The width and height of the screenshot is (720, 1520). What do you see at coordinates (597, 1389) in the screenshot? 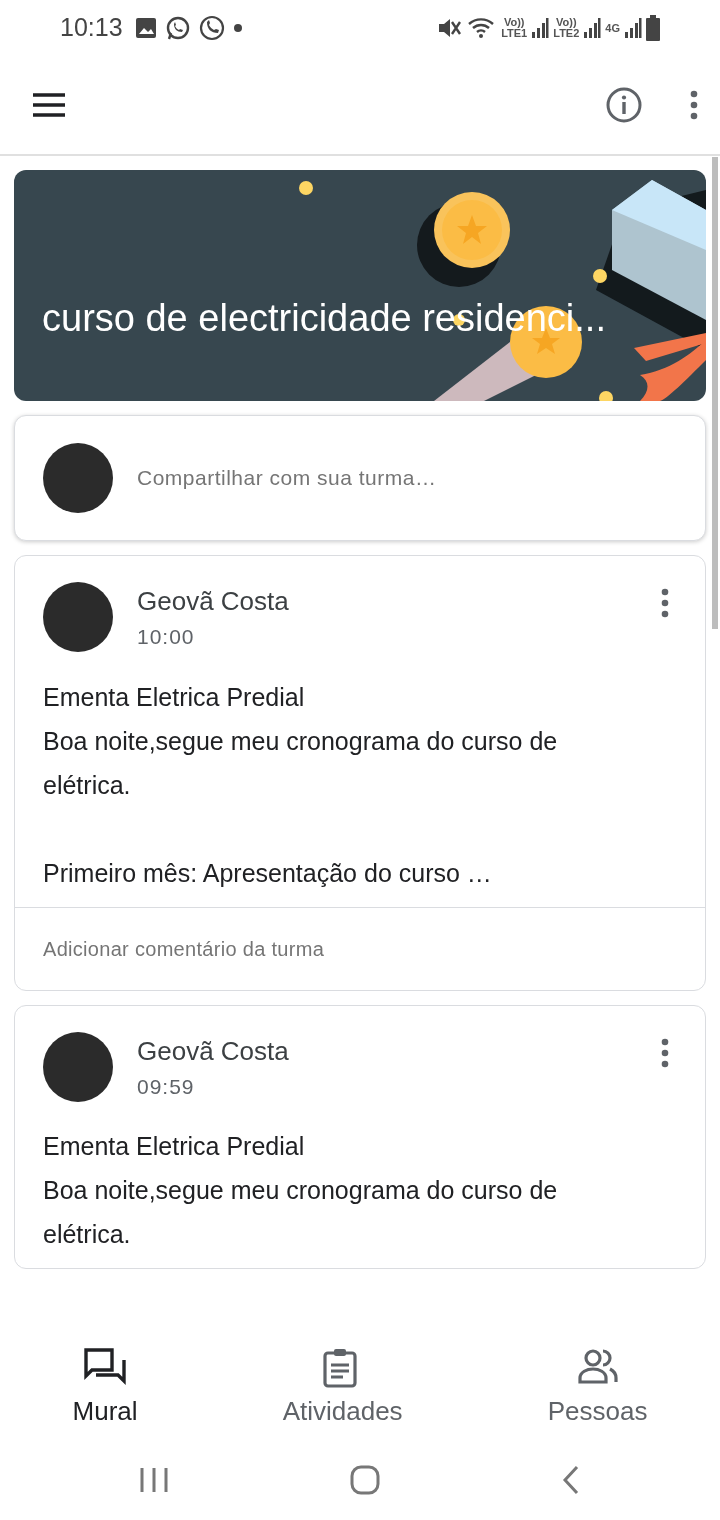
I see `nav-tab: Pessoas` at bounding box center [597, 1389].